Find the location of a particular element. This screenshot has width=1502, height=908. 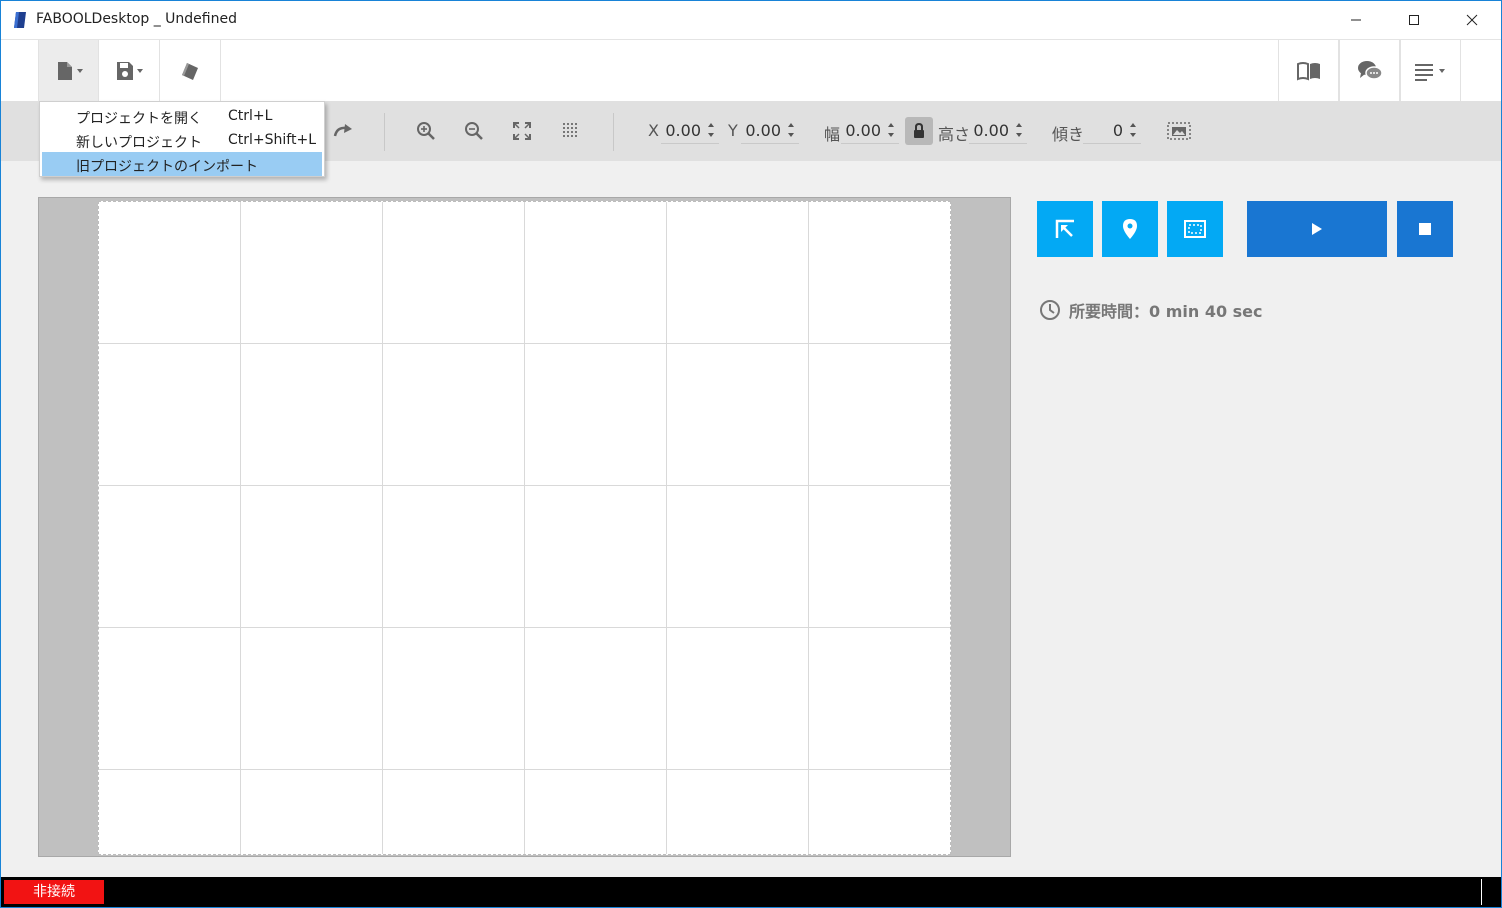

redo-button is located at coordinates (343, 131).